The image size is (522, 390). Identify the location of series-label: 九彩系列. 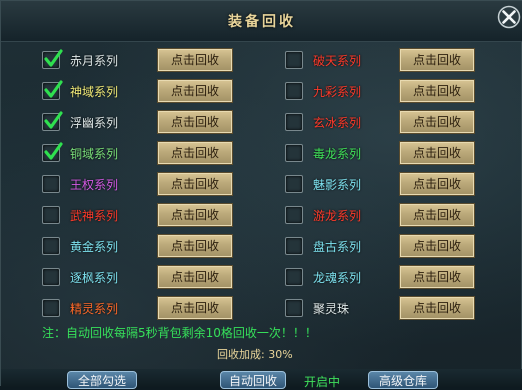
(337, 92).